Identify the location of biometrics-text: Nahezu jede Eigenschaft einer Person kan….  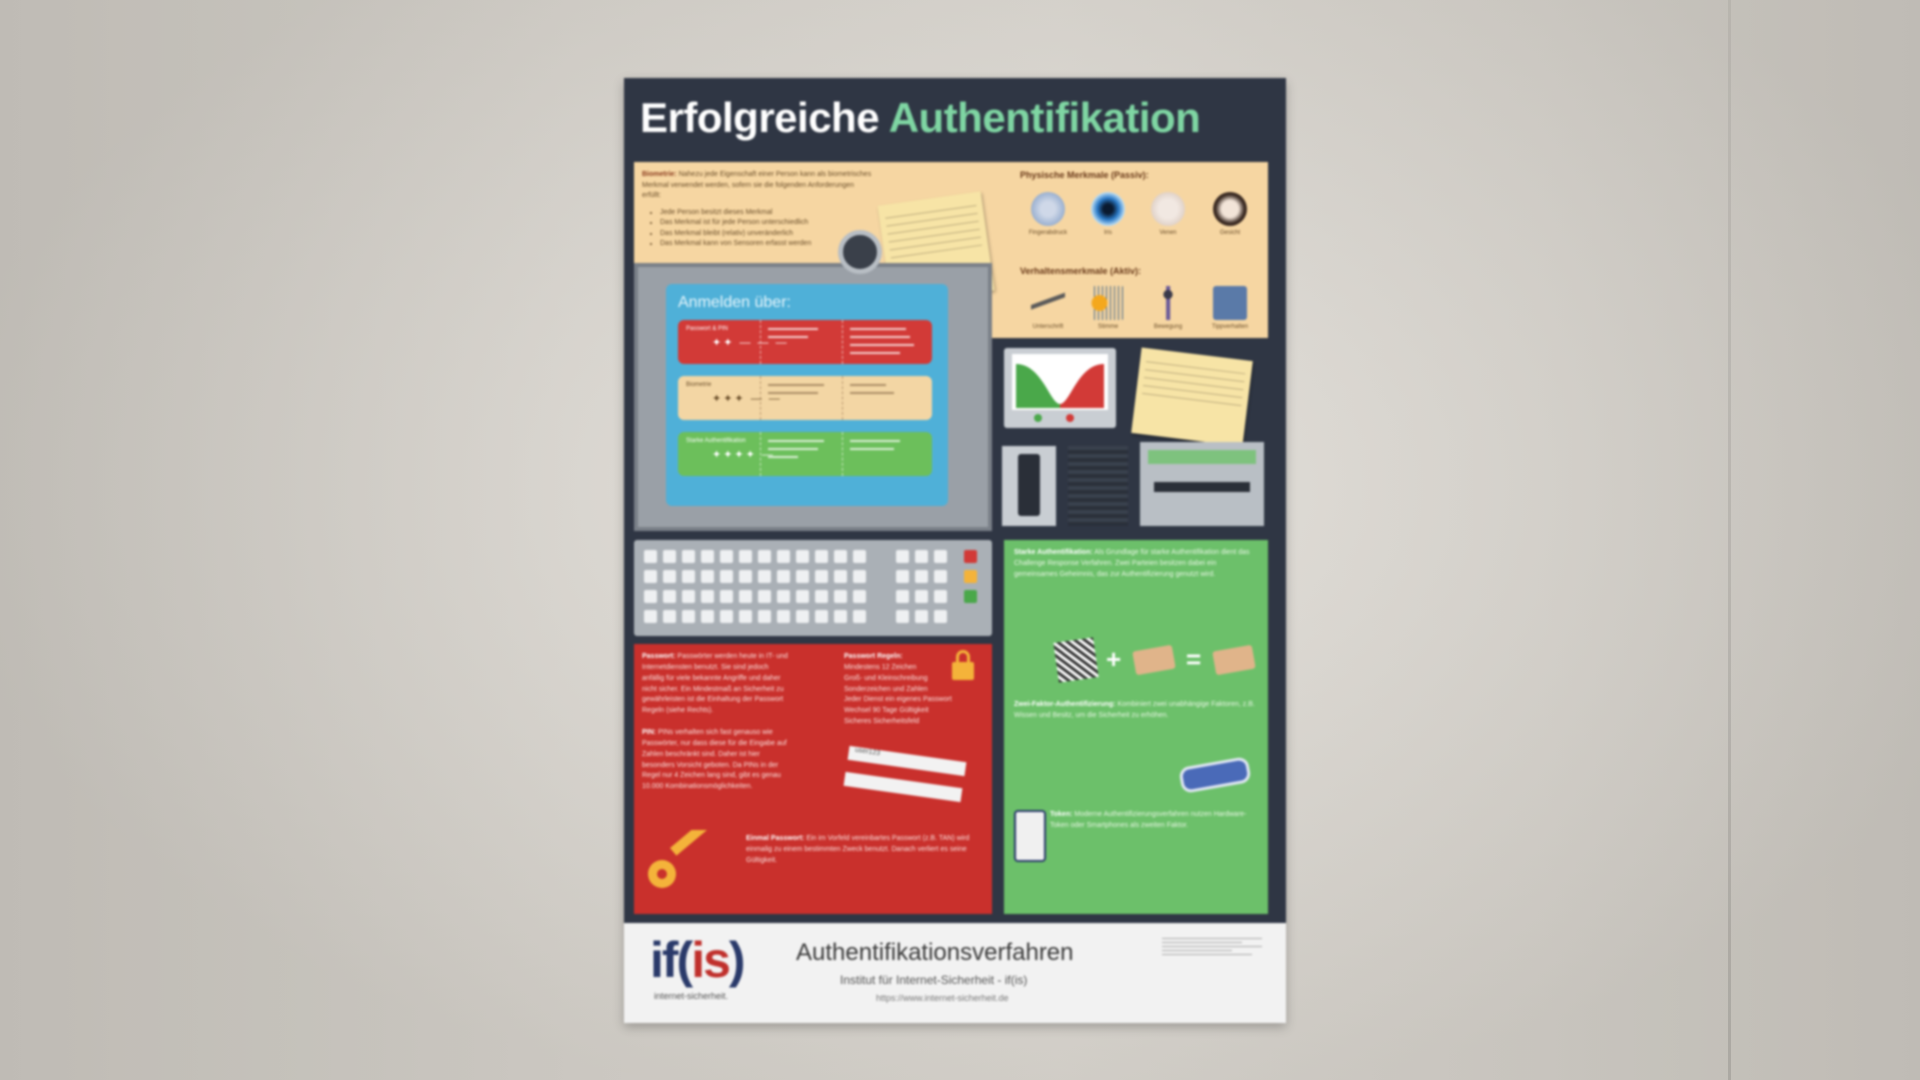
(757, 185).